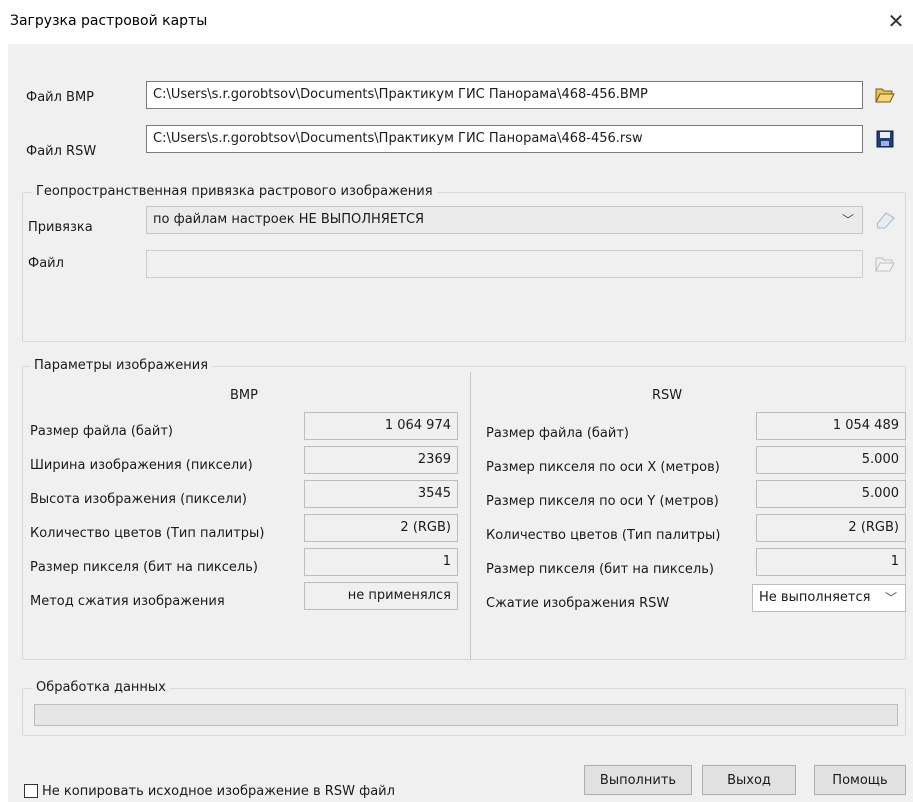  Describe the element at coordinates (603, 467) in the screenshot. I see `rsw-param-label: Размер пикселя по оси X (метров)` at that location.